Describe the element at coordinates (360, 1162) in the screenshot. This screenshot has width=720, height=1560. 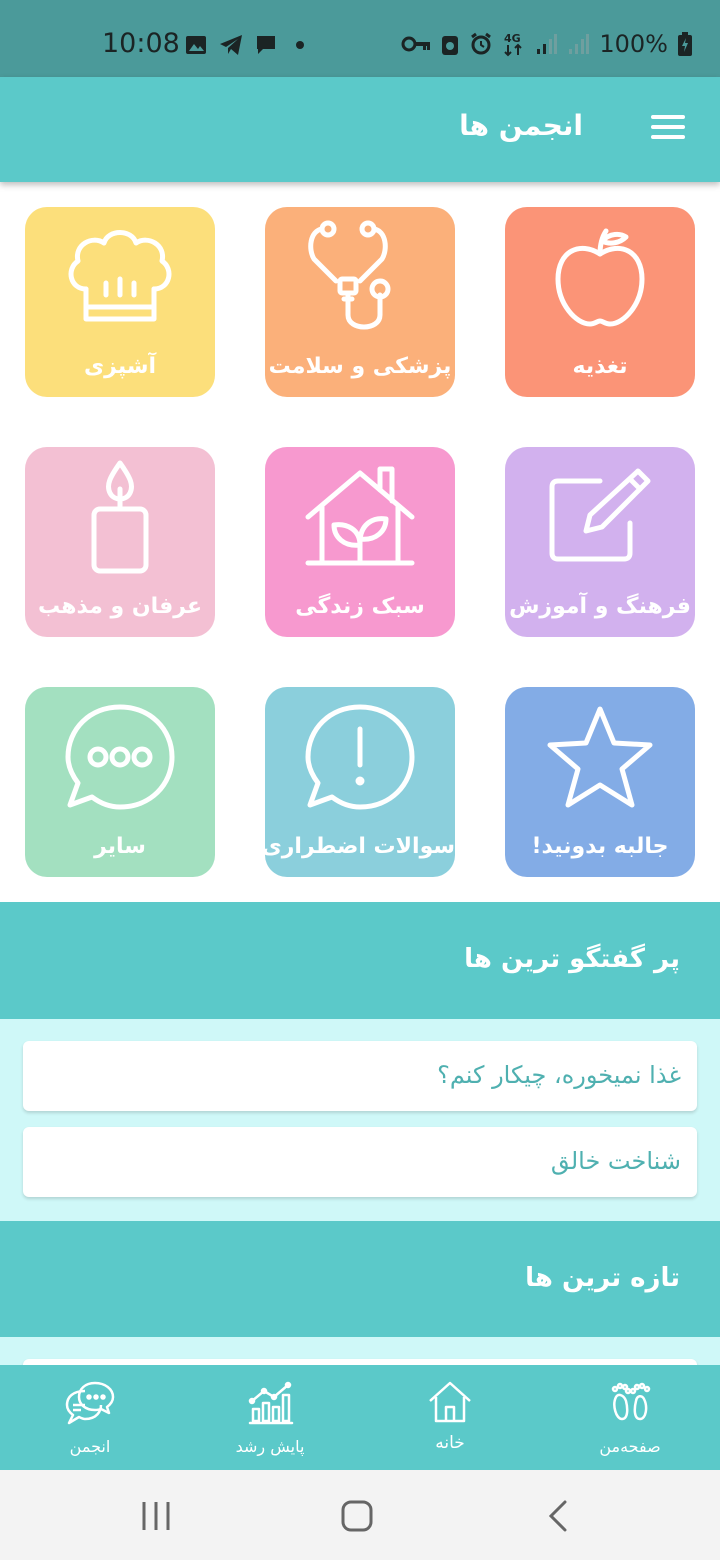
I see `list-item: شناخت خالق` at that location.